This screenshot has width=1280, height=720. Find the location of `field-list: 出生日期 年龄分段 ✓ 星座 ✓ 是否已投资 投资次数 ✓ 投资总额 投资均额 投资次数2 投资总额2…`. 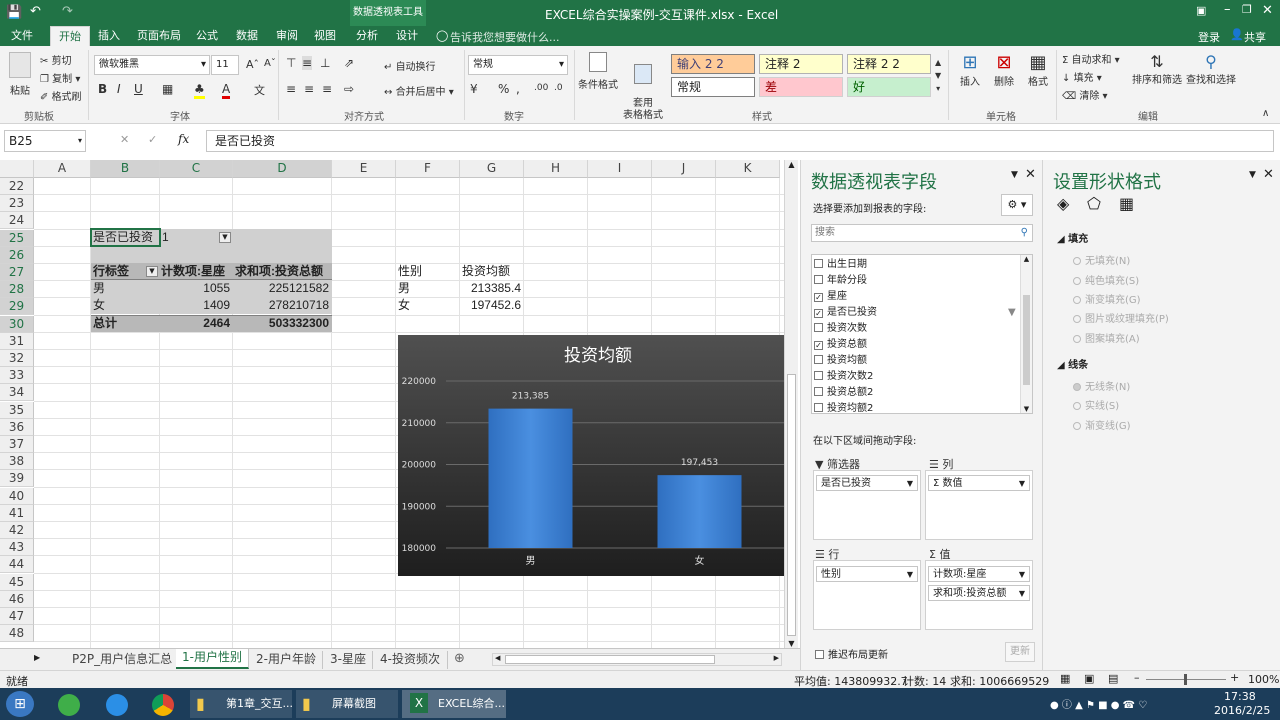

field-list: 出生日期 年龄分段 ✓ 星座 ✓ 是否已投资 投资次数 ✓ 投资总额 投资均额 投资次数2 投资总额2… is located at coordinates (922, 334).